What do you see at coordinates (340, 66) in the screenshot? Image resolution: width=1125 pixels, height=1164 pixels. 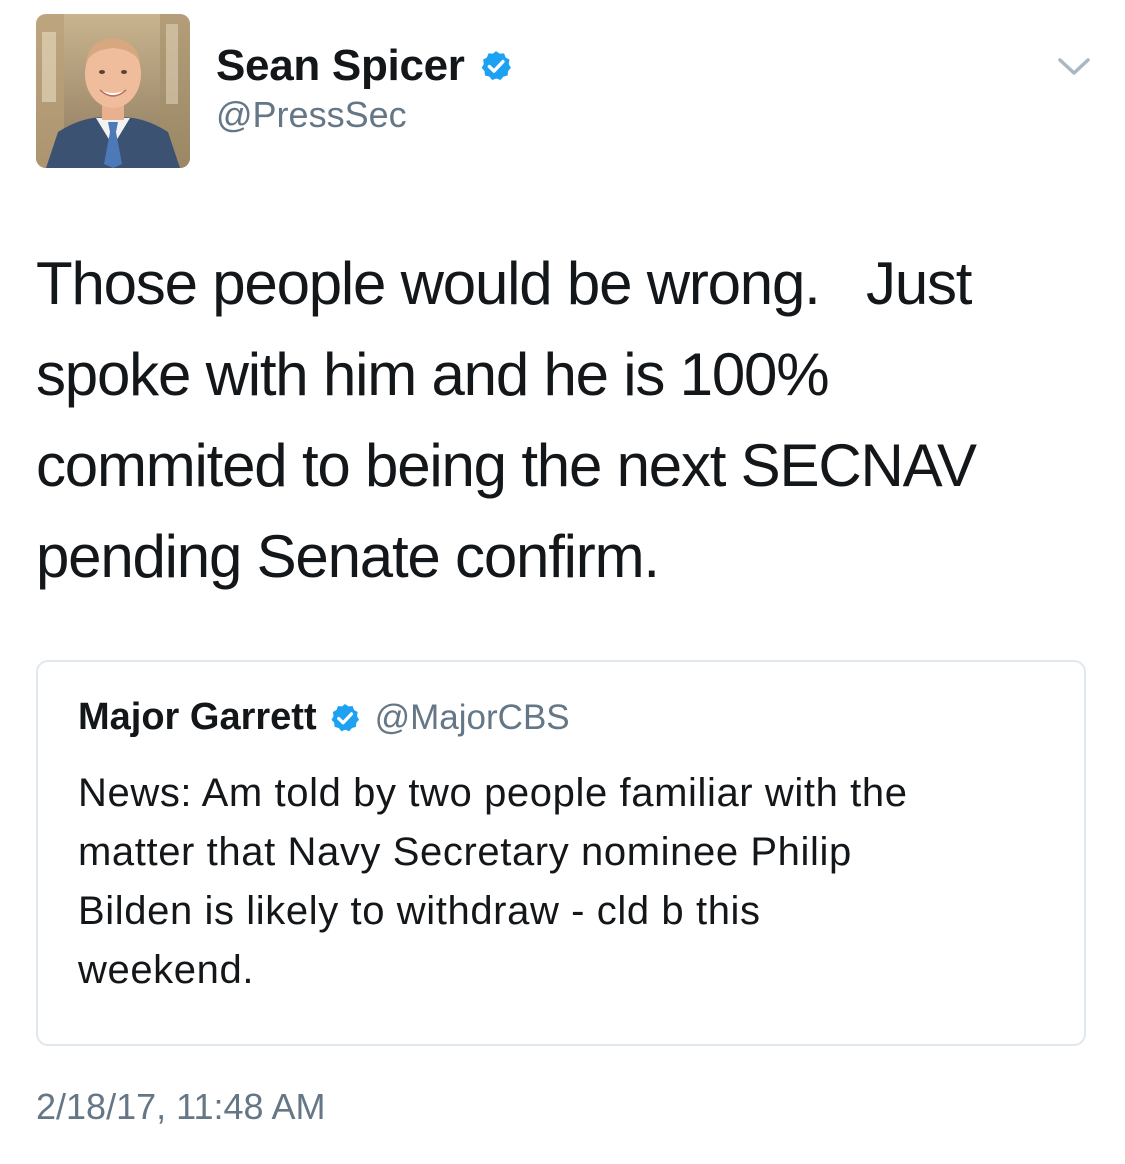 I see `author-name: Sean Spicer` at bounding box center [340, 66].